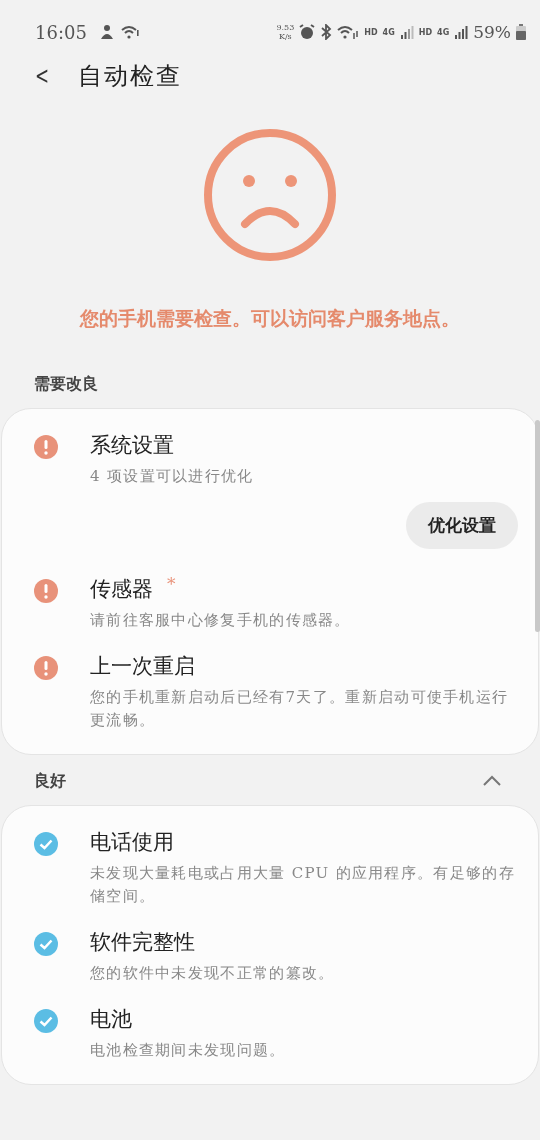 The image size is (540, 1140). What do you see at coordinates (142, 942) in the screenshot?
I see `item-title: 软件完整性` at bounding box center [142, 942].